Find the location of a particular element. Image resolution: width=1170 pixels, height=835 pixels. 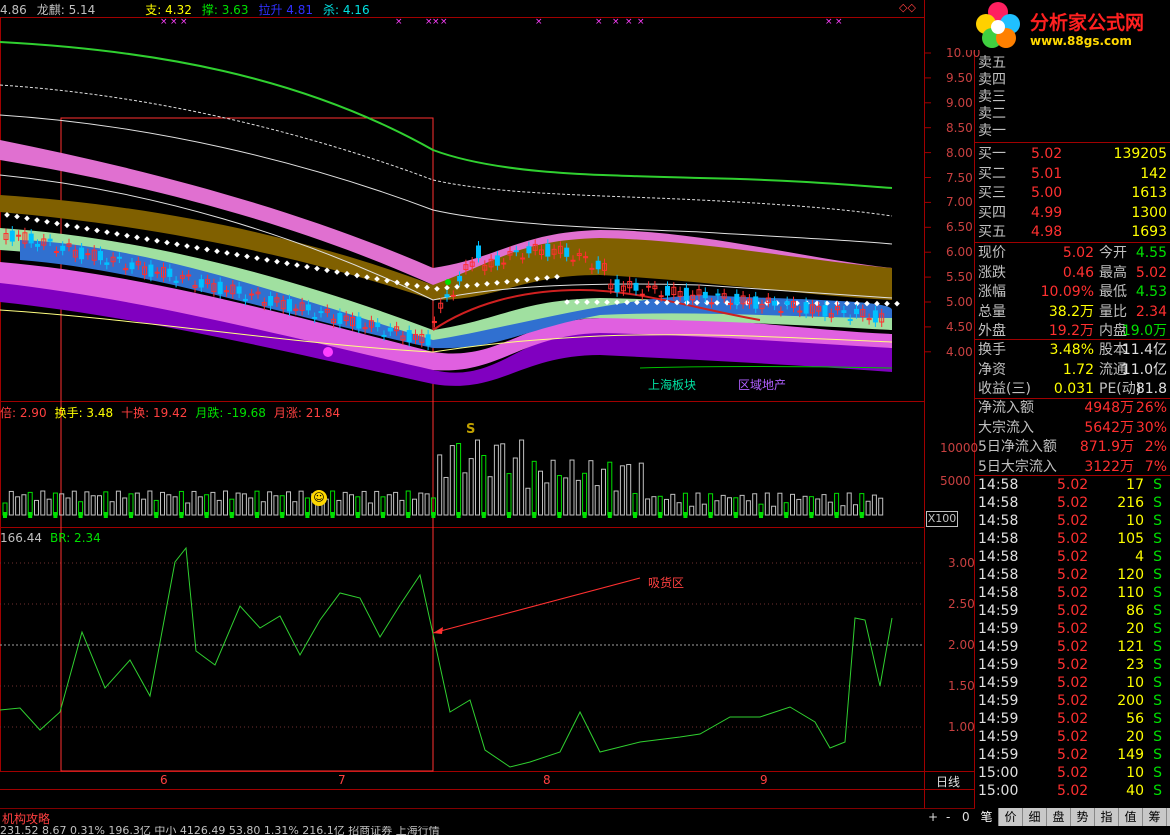

buy-order-price: 5.00 is located at coordinates (1047, 193).